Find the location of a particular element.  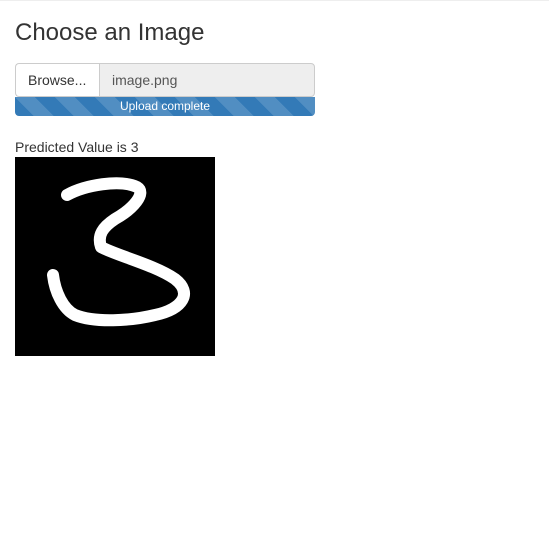

upload-progress-bar: Upload complete is located at coordinates (165, 106).